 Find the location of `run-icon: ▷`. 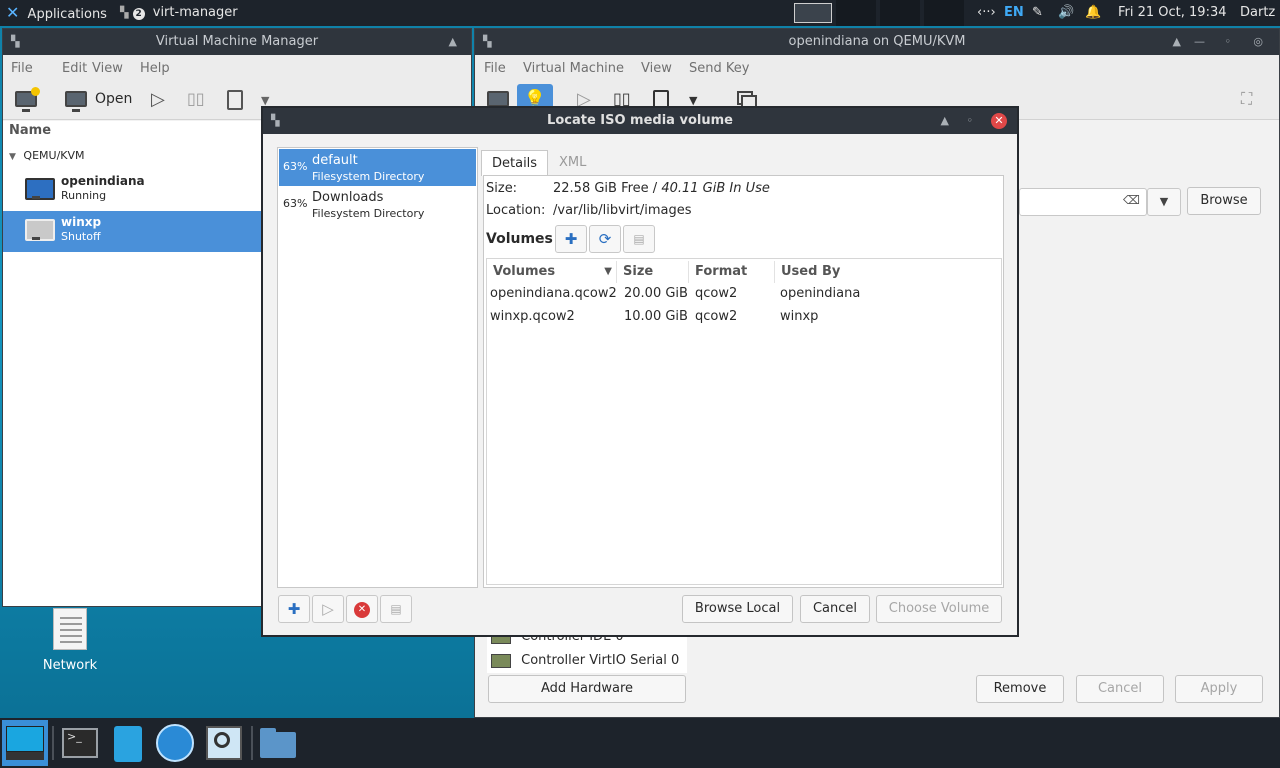

run-icon: ▷ is located at coordinates (162, 101).